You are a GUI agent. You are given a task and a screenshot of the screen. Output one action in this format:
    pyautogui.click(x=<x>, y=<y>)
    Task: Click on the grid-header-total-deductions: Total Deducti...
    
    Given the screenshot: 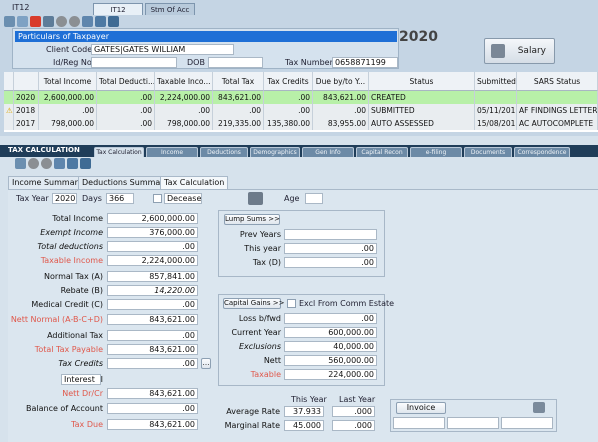 What is the action you would take?
    pyautogui.click(x=126, y=81)
    